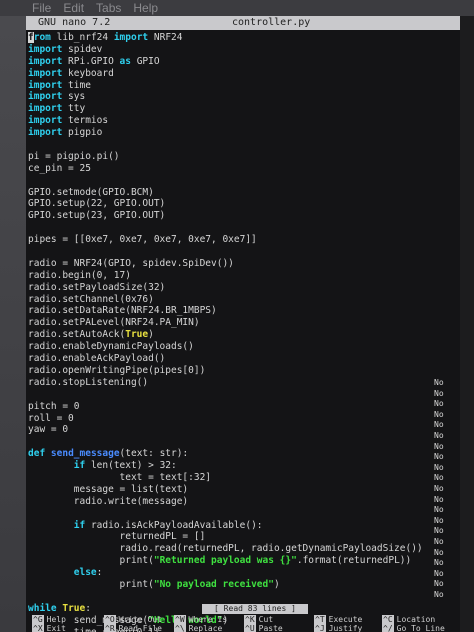  I want to click on code-token: radio = NRF24(GPIO, spidev.SpiDev()), so click(131, 263).